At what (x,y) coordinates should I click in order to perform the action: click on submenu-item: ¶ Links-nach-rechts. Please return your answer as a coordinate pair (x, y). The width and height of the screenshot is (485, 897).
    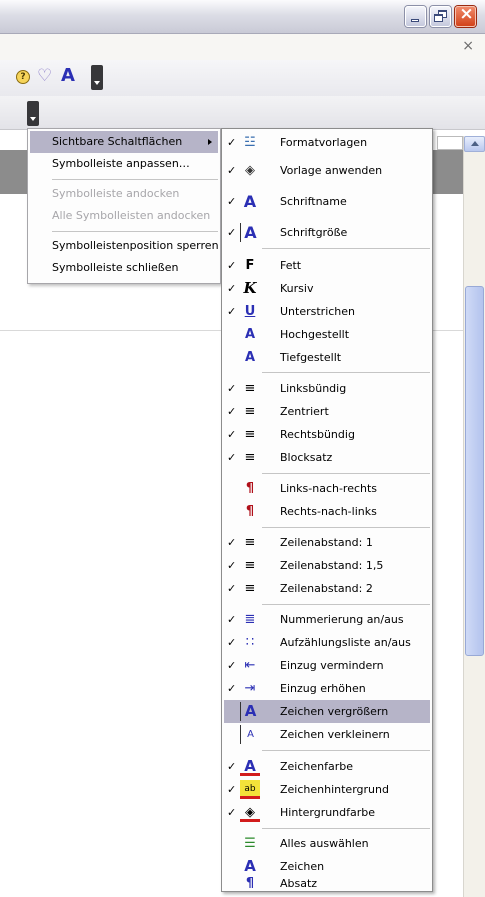
    Looking at the image, I should click on (327, 488).